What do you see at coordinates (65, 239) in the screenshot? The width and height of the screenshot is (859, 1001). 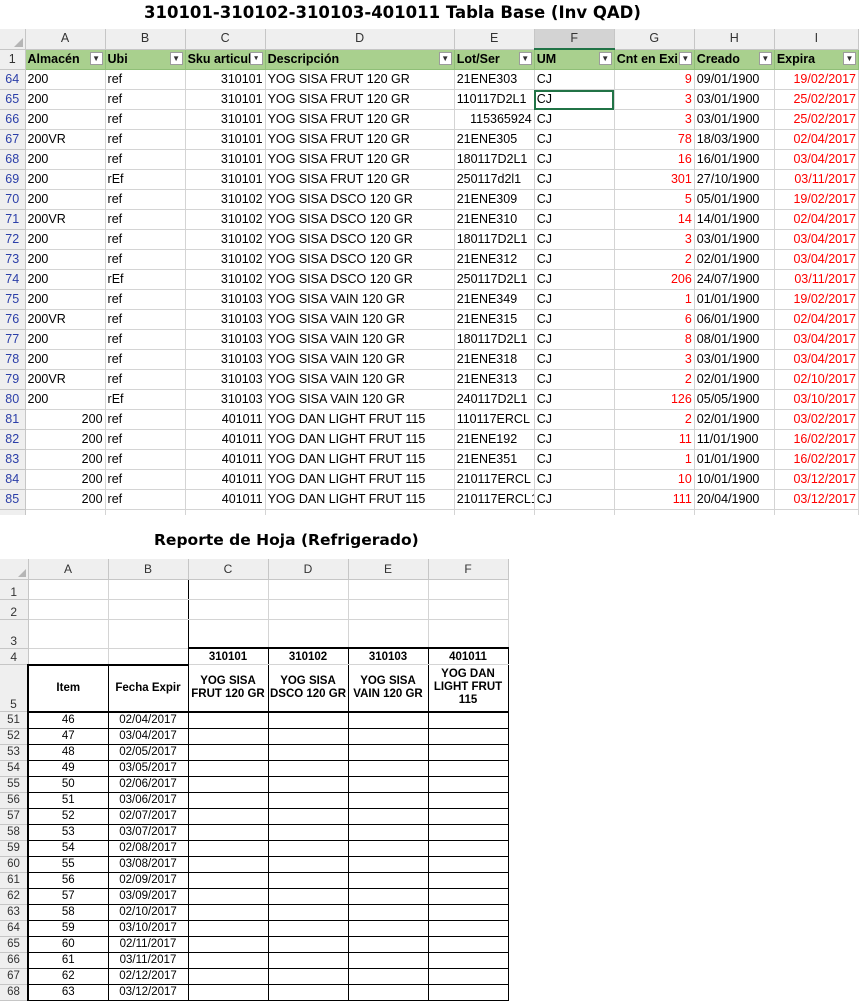 I see `cell-a: 200` at bounding box center [65, 239].